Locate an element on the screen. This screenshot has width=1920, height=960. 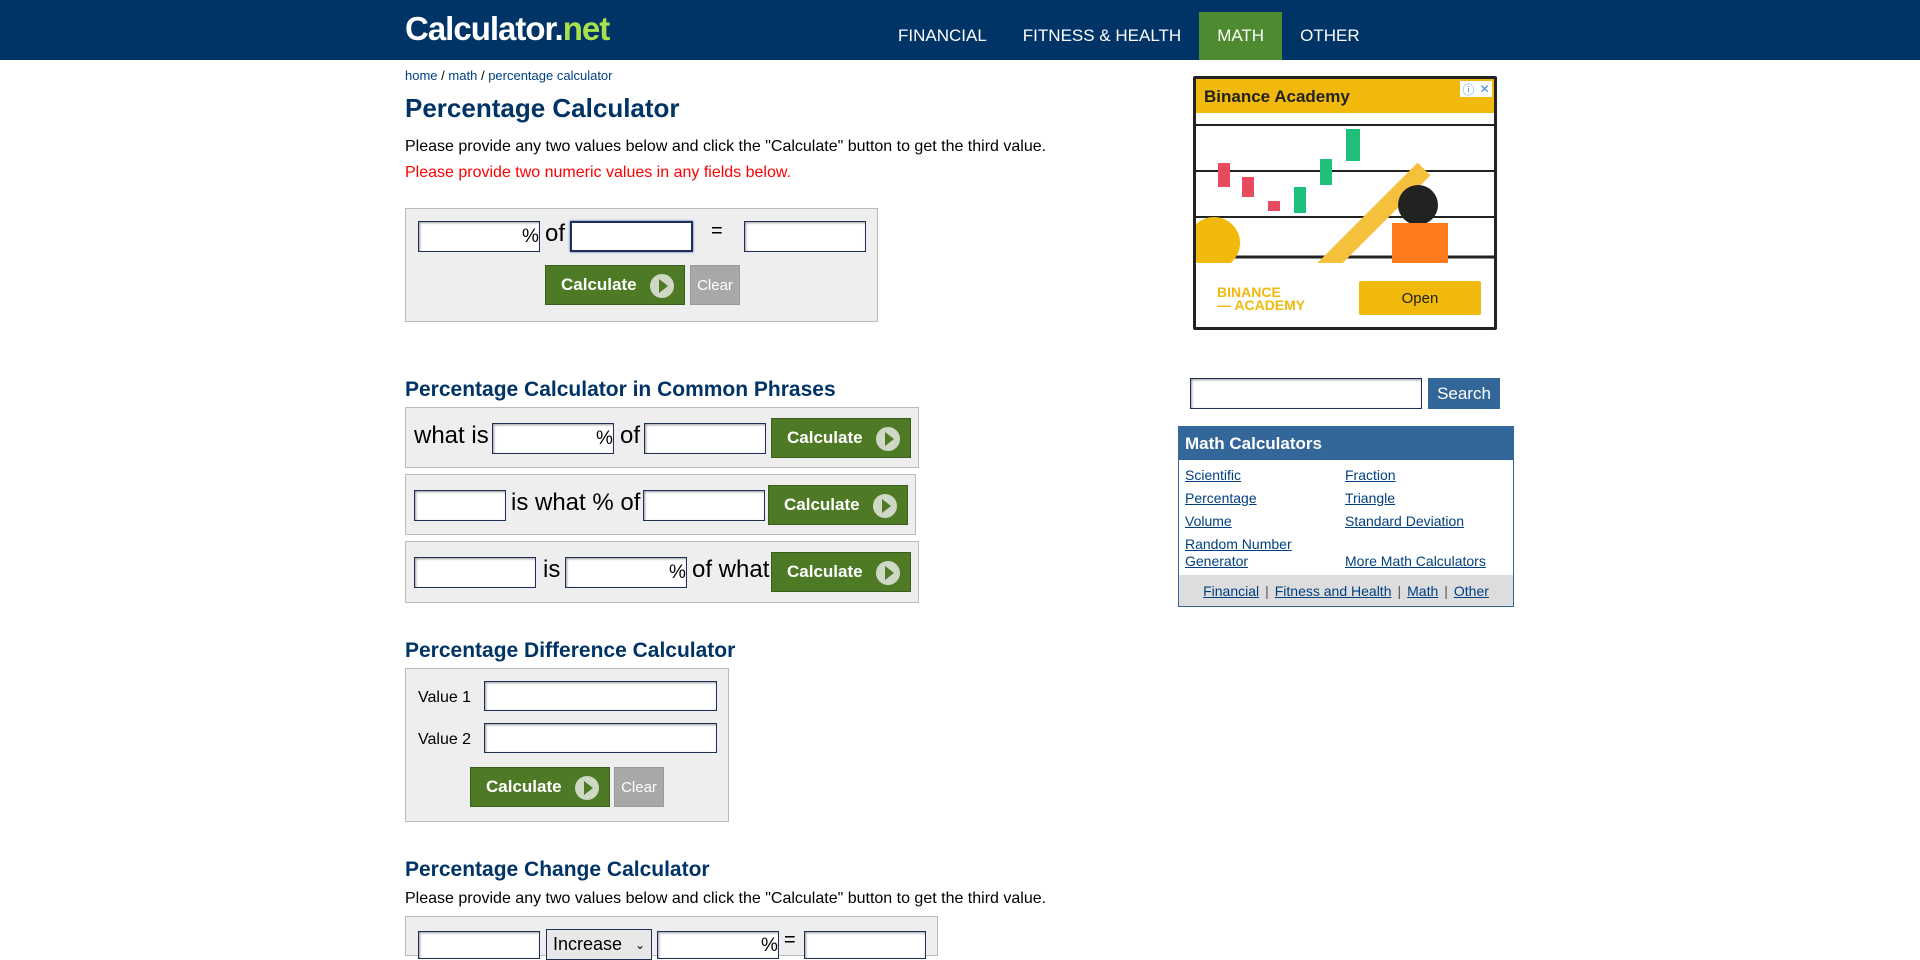
nav-financial: FINANCIAL is located at coordinates (942, 36).